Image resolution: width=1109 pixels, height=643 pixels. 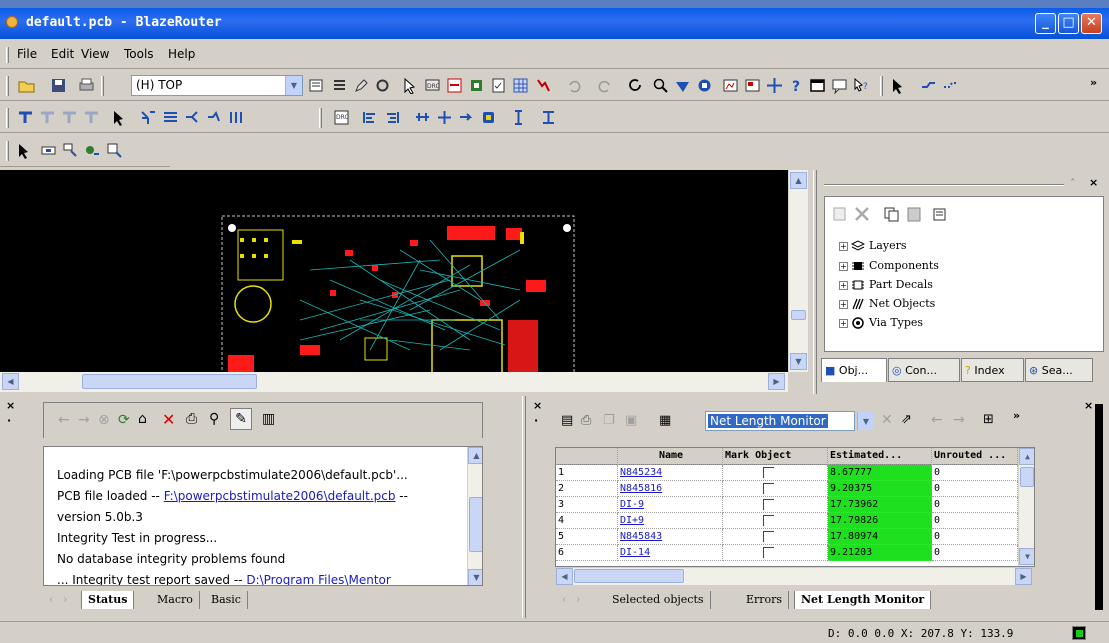 I want to click on row-index: 4, so click(x=587, y=521).